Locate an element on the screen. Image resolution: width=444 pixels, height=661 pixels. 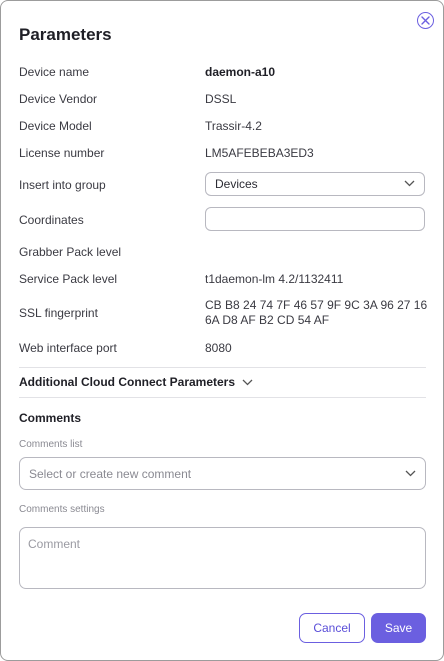
group-select: Devices is located at coordinates (315, 184).